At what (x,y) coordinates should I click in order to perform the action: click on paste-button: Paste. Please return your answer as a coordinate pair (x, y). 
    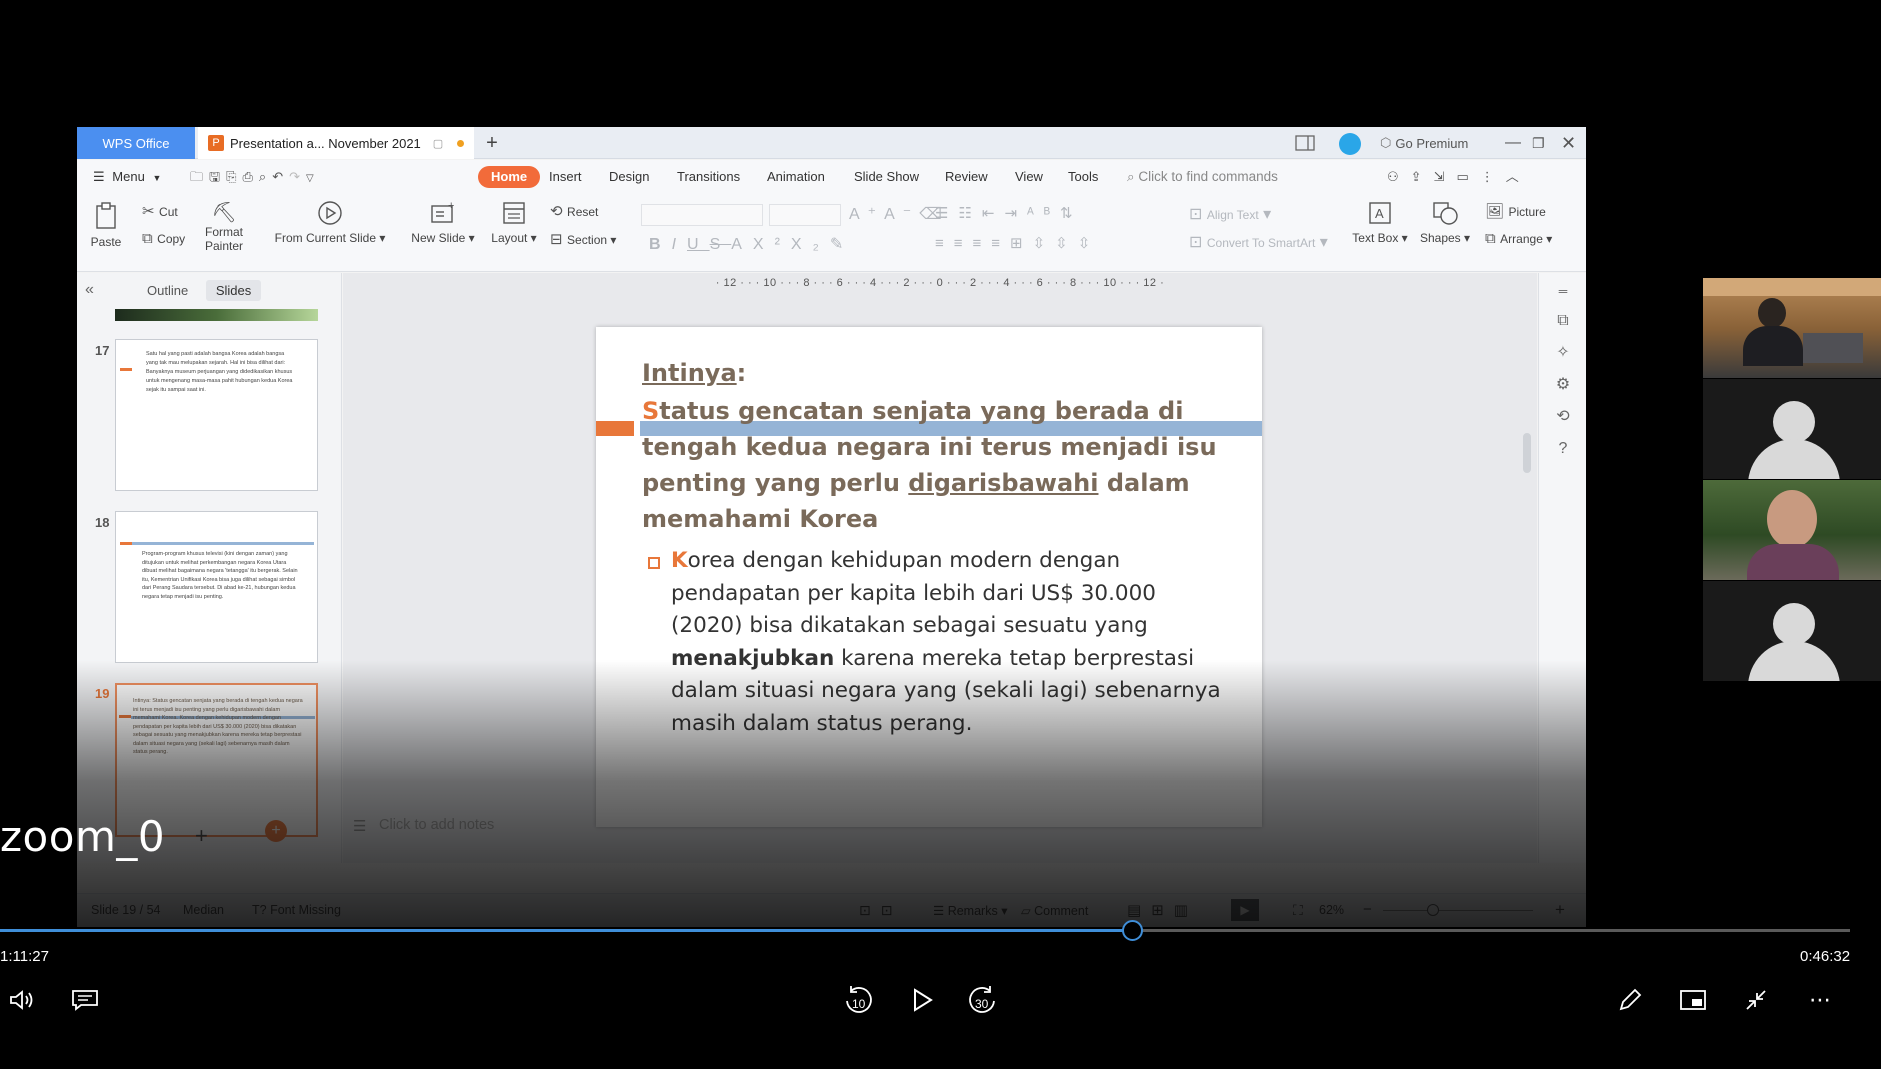
    Looking at the image, I should click on (106, 225).